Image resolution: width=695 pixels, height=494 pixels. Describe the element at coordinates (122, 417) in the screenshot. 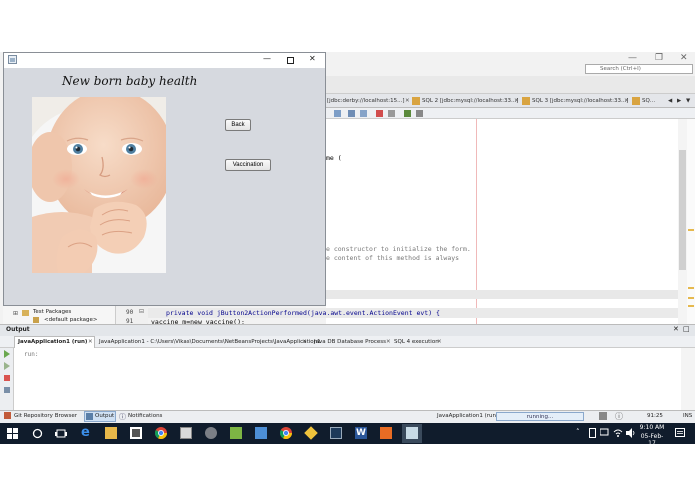

I see `notifications-icon: ⓘ` at that location.